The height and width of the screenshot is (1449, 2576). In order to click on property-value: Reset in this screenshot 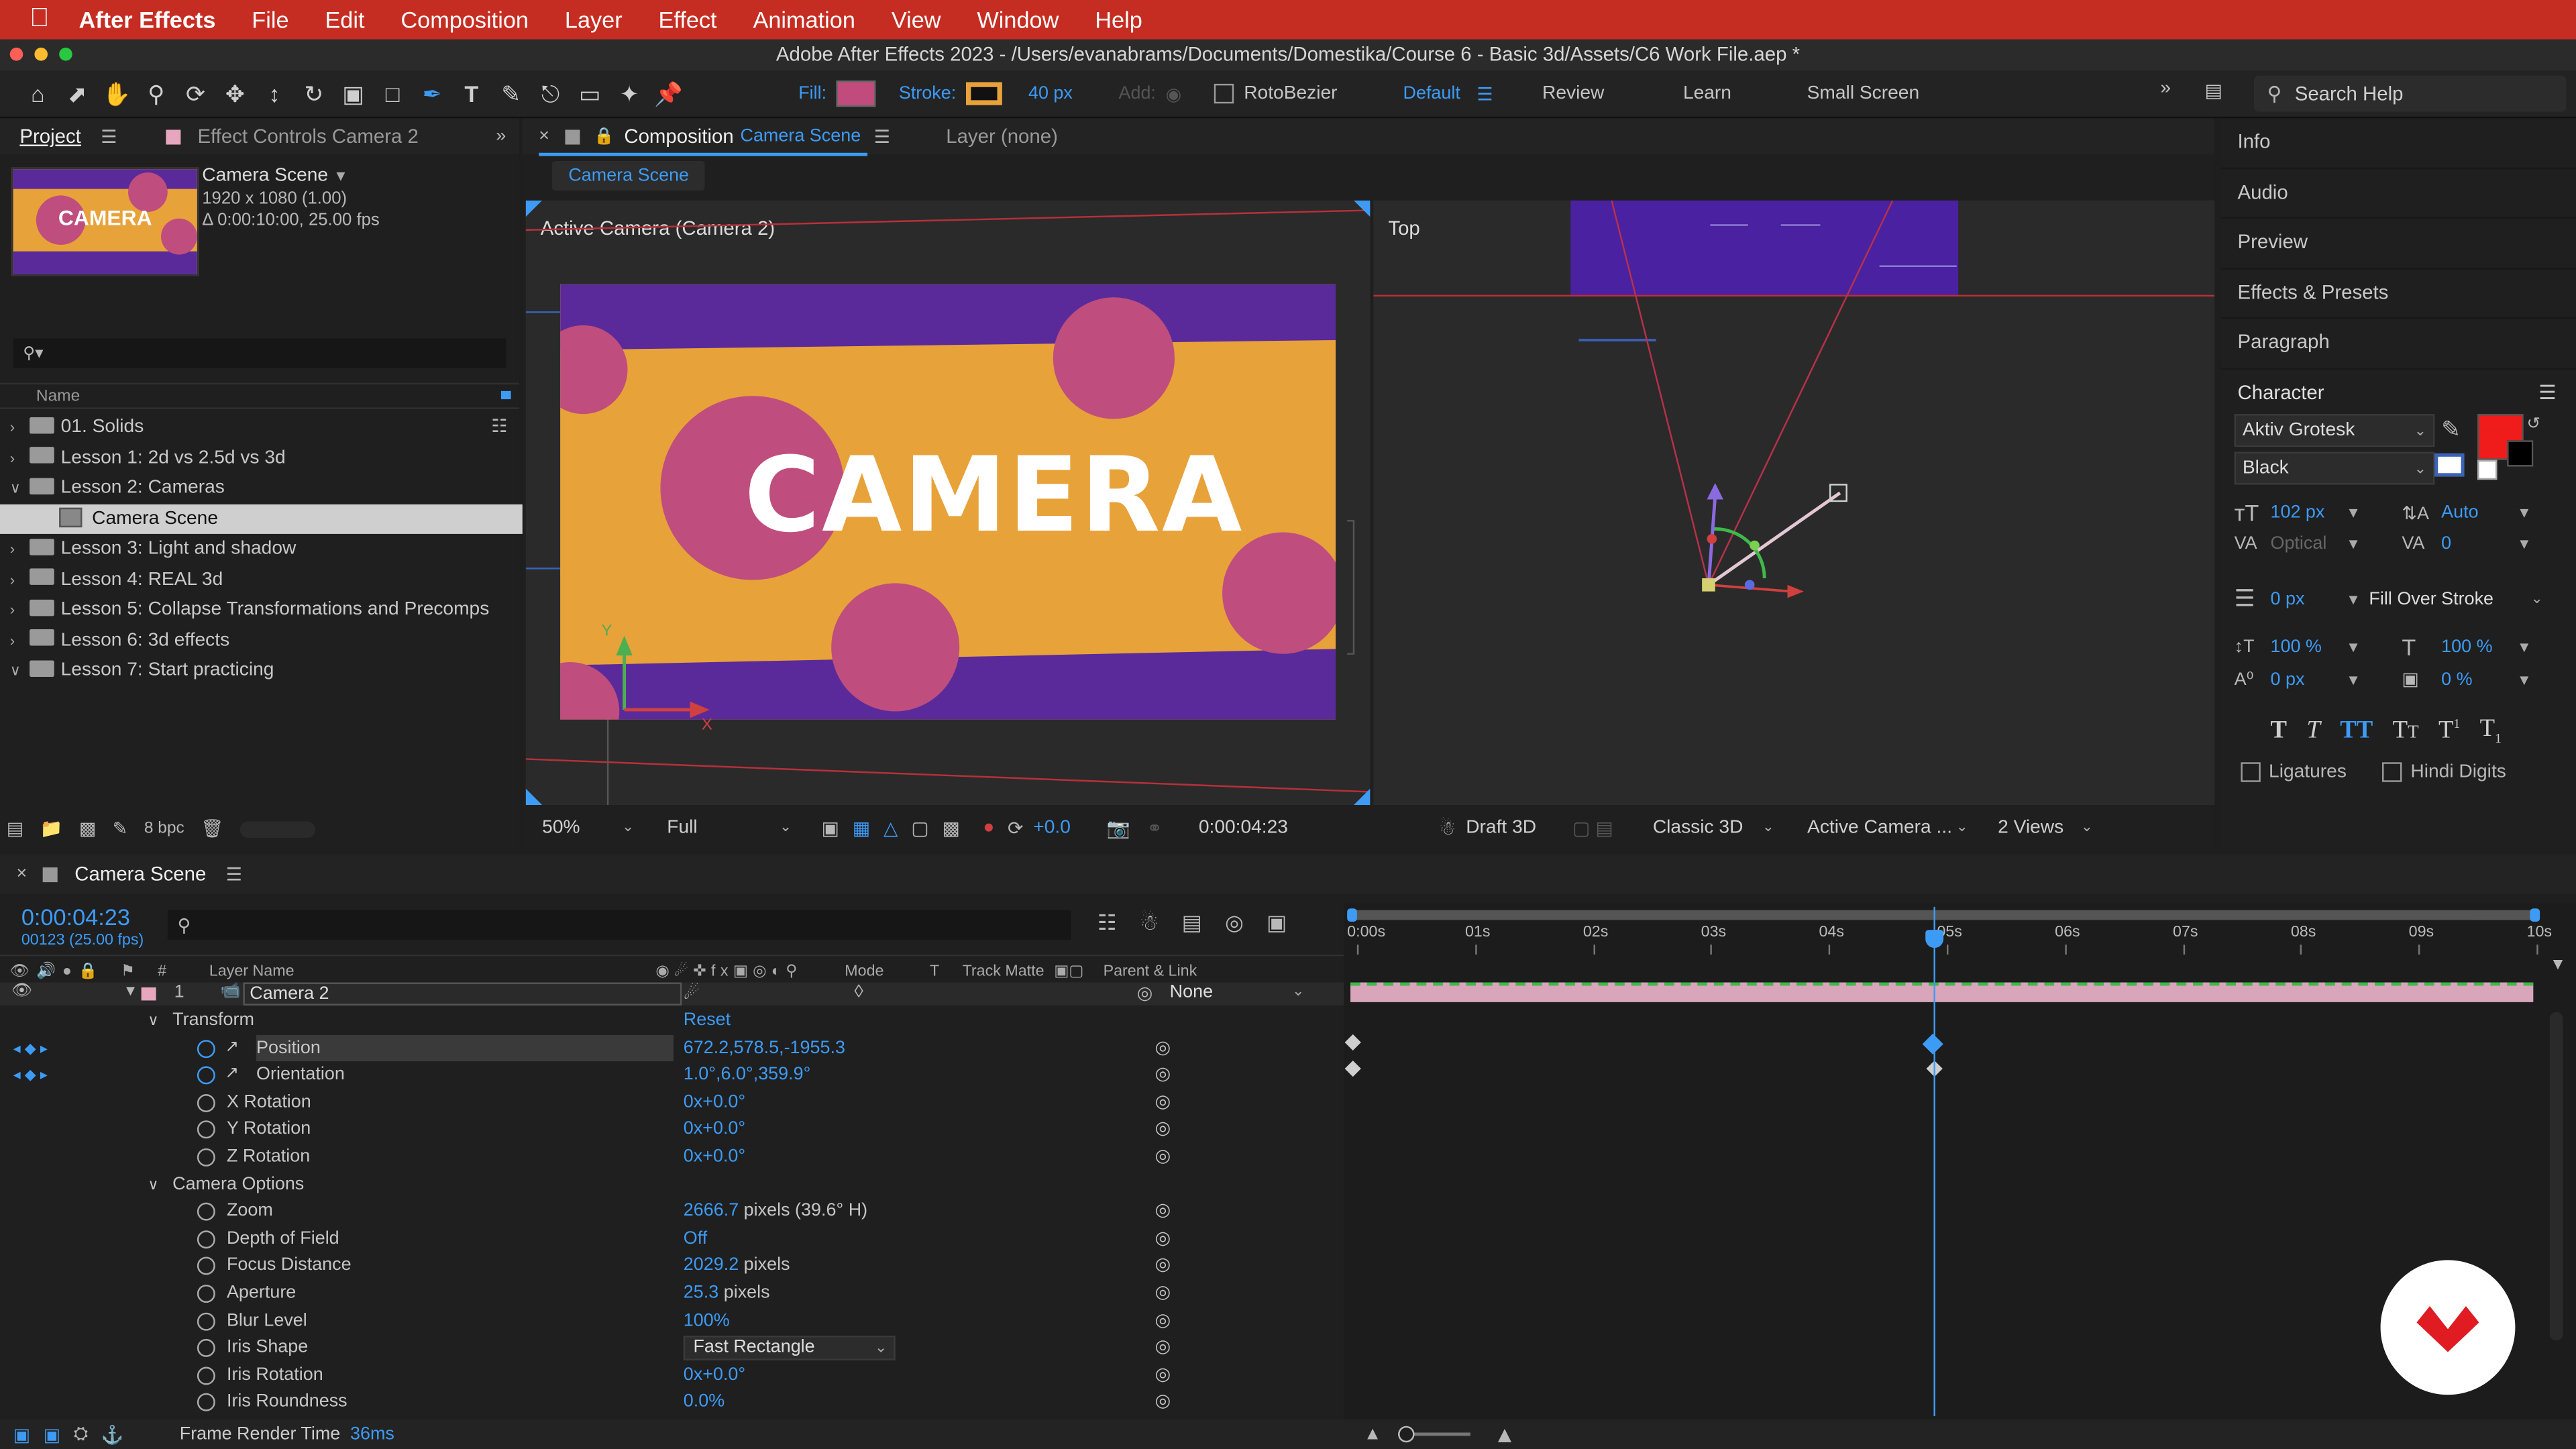, I will do `click(707, 1020)`.